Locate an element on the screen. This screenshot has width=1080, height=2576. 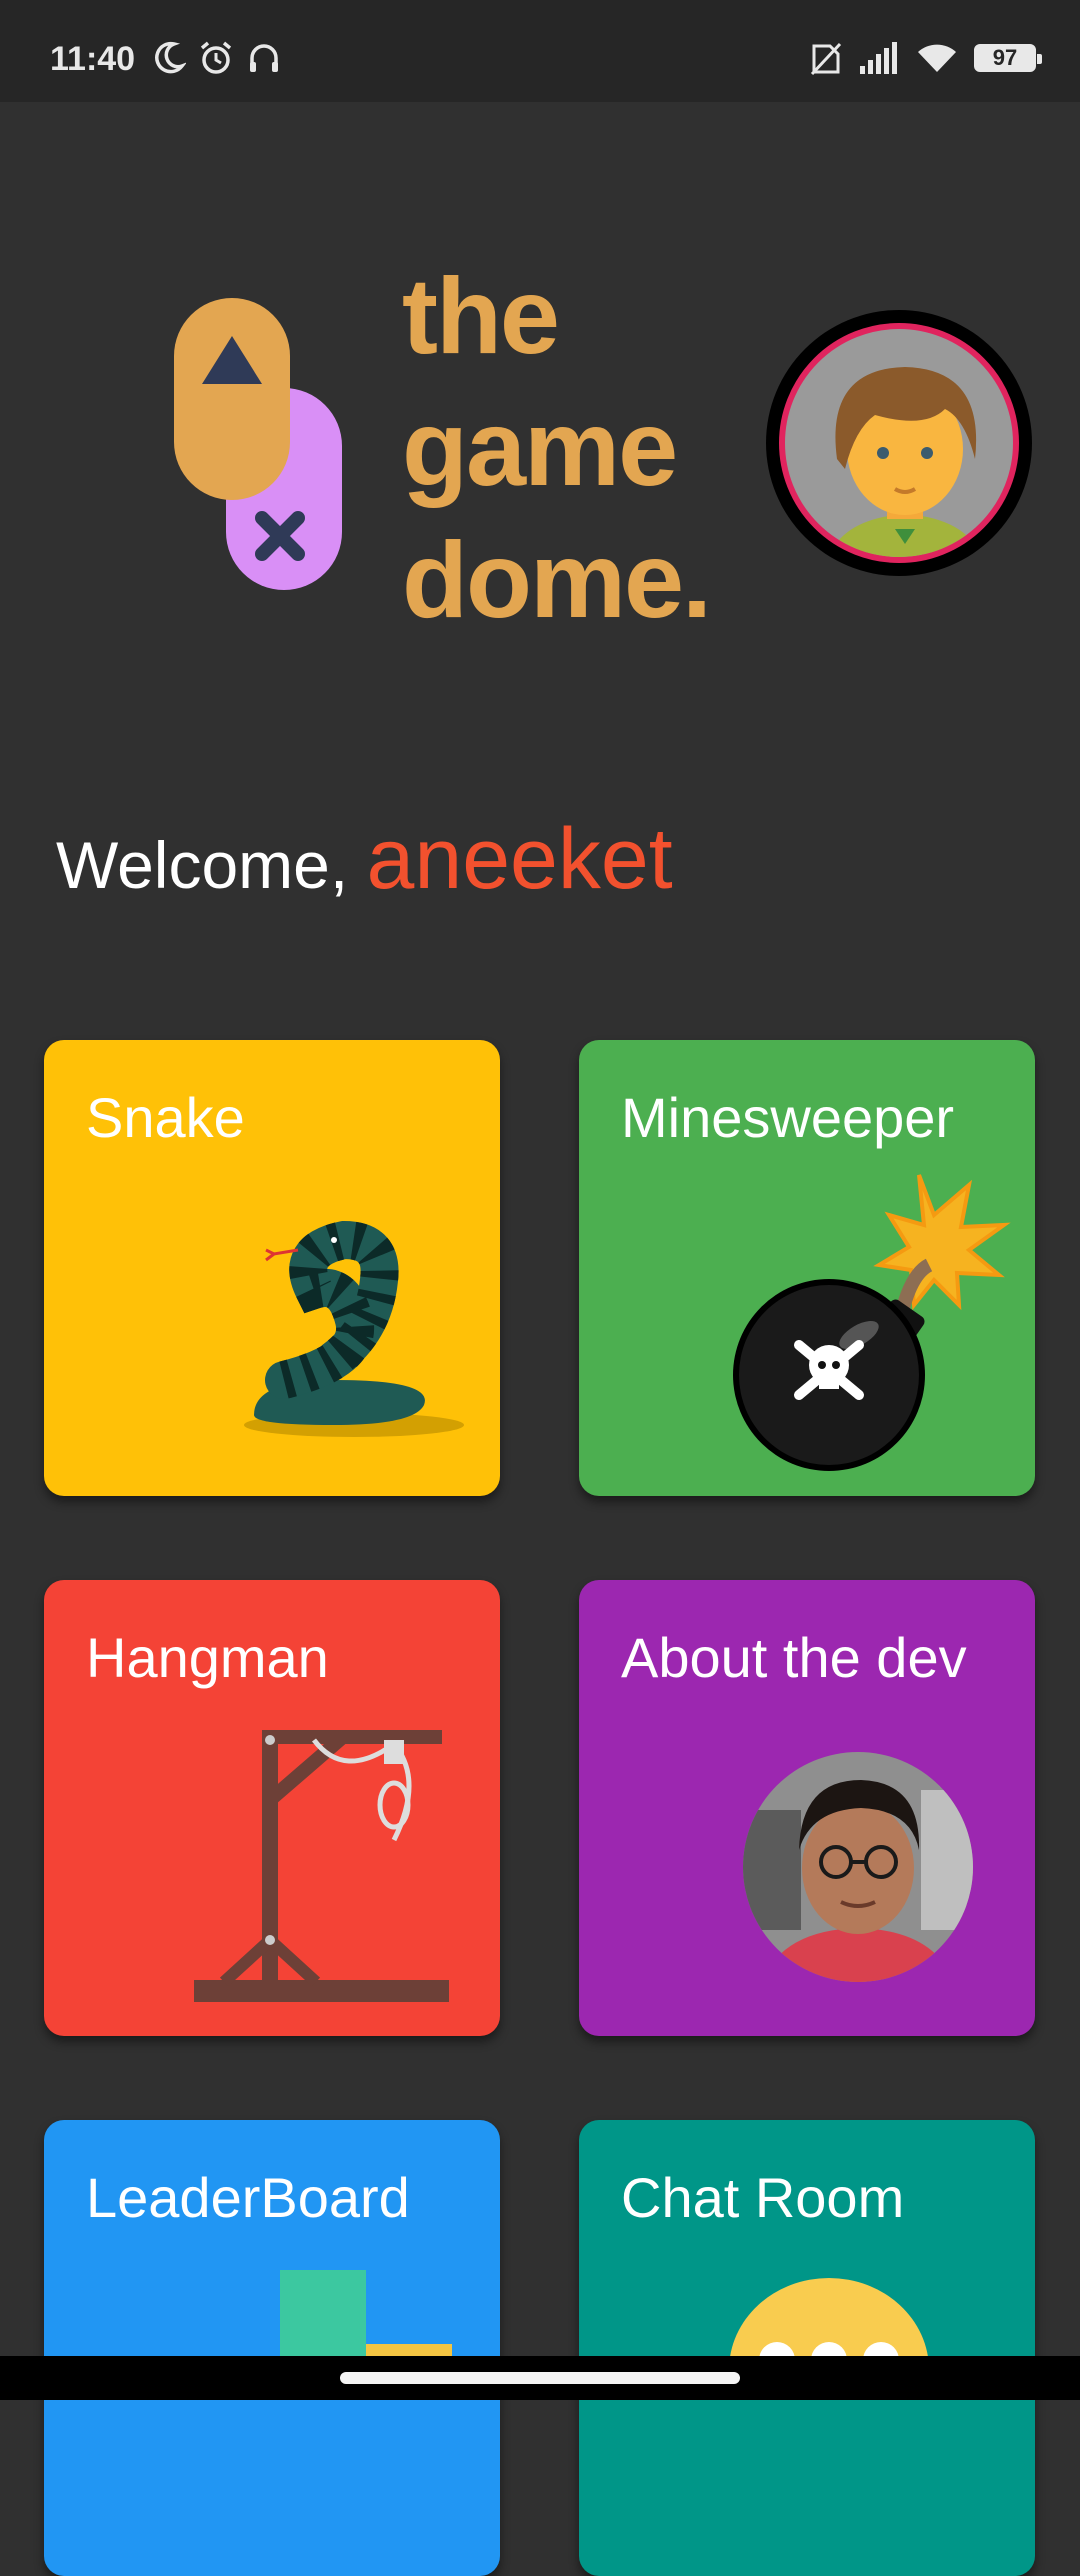
card-title: Chat Room is located at coordinates (763, 2197).